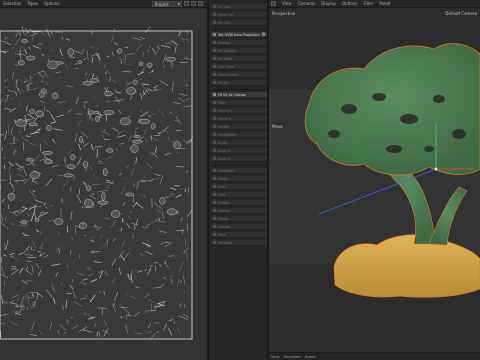 Image resolution: width=480 pixels, height=360 pixels. I want to click on tool-item: Align U, so click(239, 151).